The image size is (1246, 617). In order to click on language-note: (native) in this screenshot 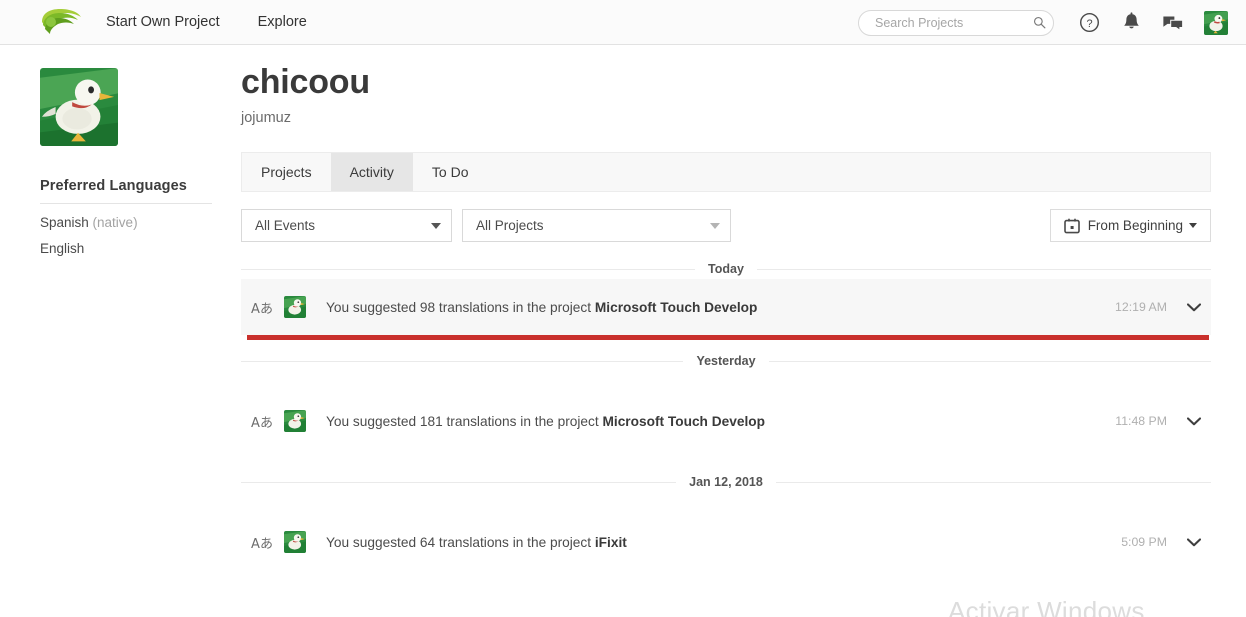, I will do `click(113, 222)`.